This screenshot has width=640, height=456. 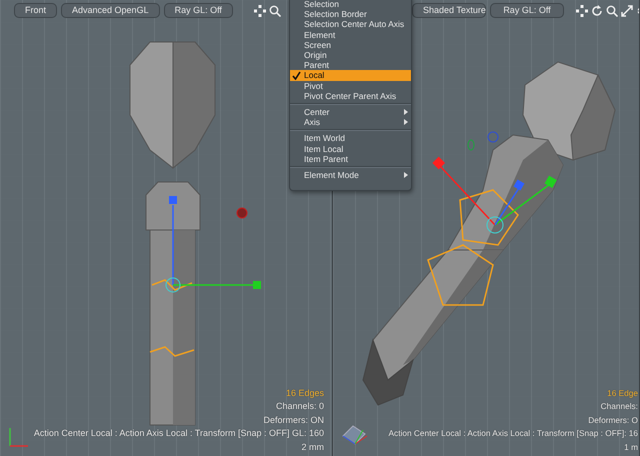 I want to click on status-text: 1 m, so click(x=631, y=447).